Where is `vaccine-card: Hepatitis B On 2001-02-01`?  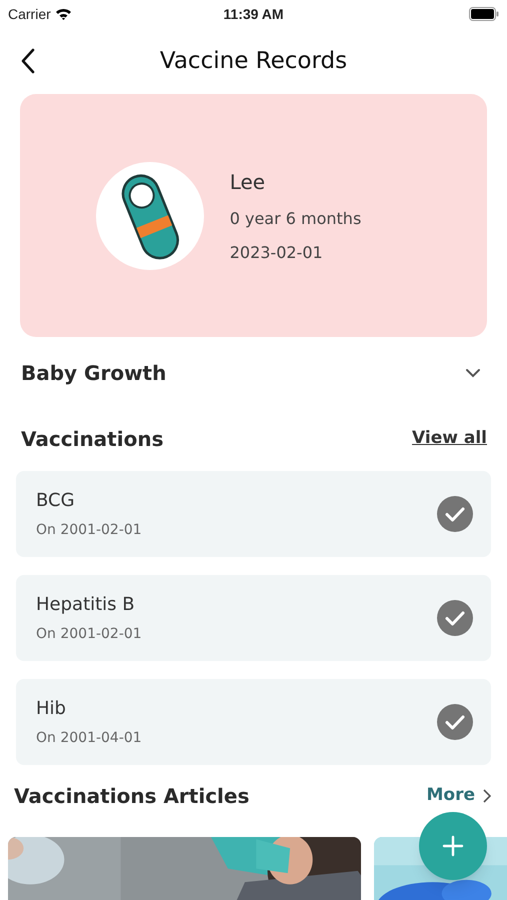
vaccine-card: Hepatitis B On 2001-02-01 is located at coordinates (253, 618).